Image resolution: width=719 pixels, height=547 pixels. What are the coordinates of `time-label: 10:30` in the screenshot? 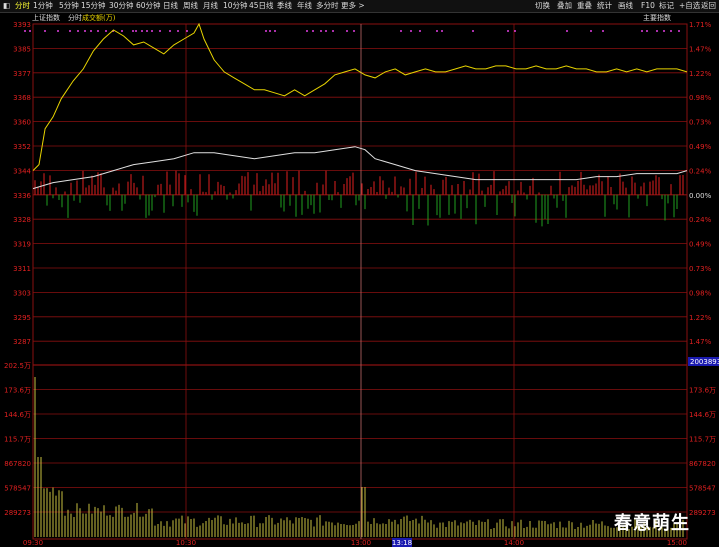 It's located at (186, 543).